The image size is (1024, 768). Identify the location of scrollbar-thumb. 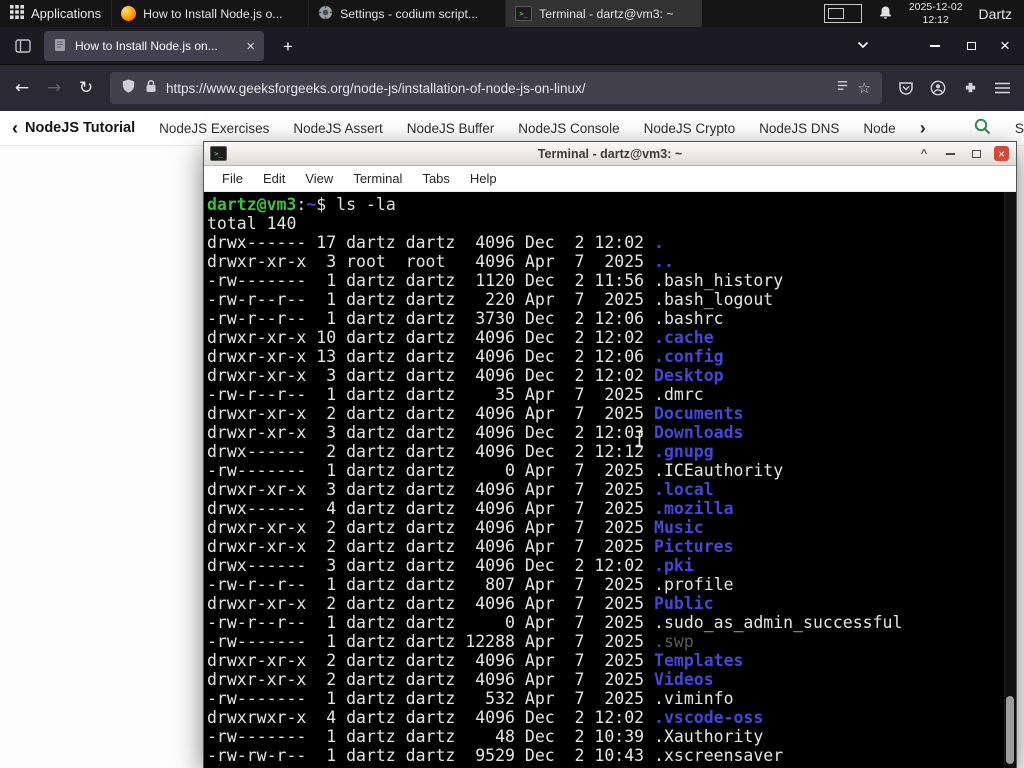
(1010, 730).